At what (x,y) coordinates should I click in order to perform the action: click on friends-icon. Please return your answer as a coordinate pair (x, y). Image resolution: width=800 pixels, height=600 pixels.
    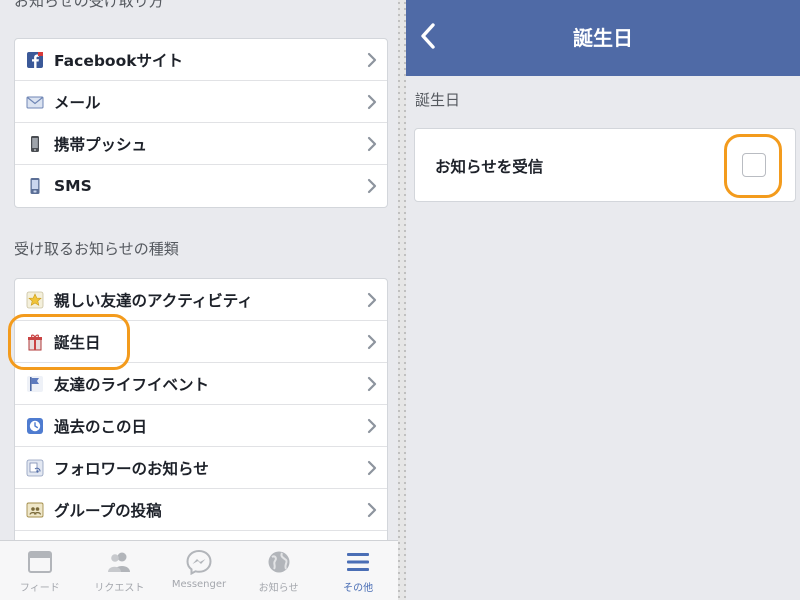
    Looking at the image, I should click on (119, 562).